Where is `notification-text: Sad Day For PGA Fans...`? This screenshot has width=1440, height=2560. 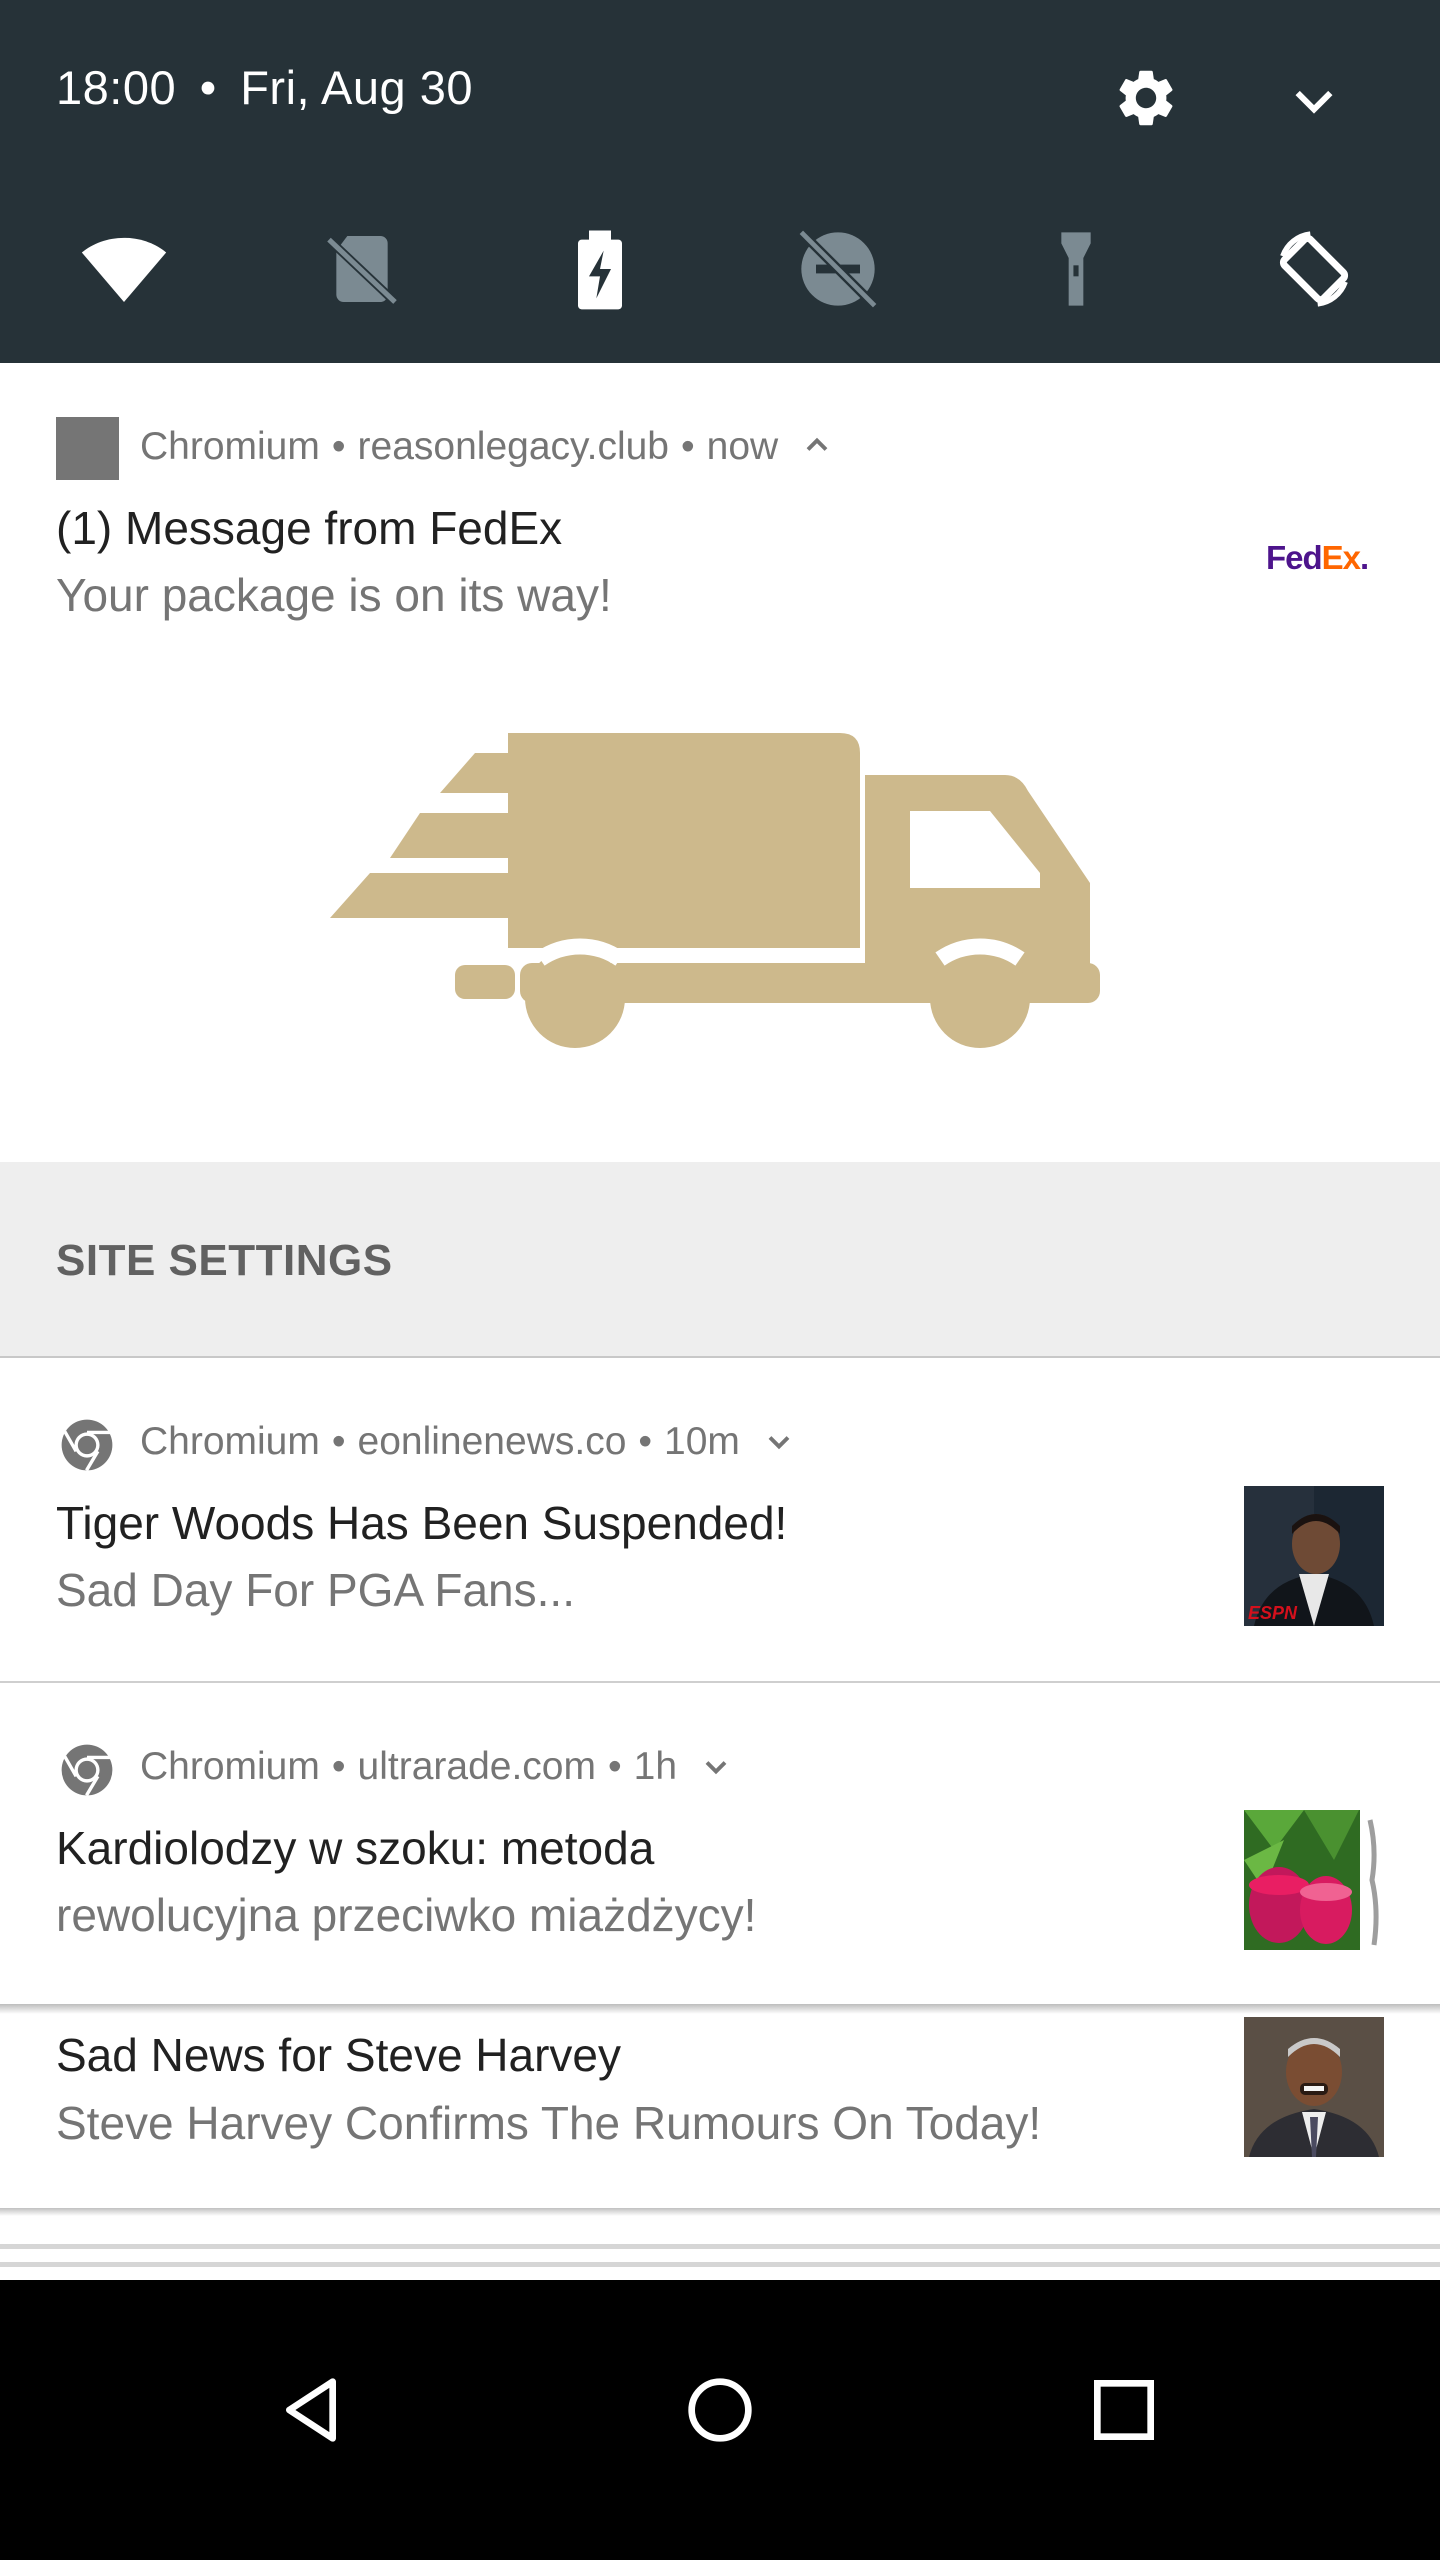 notification-text: Sad Day For PGA Fans... is located at coordinates (315, 1590).